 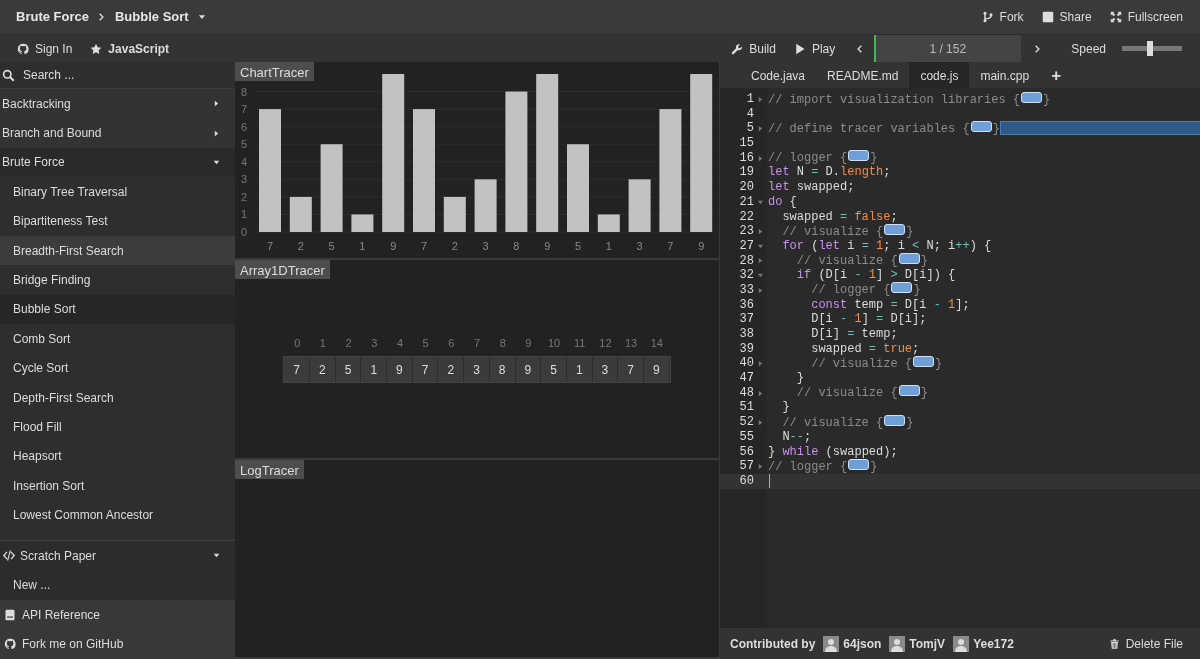 What do you see at coordinates (631, 343) in the screenshot?
I see `index-label: 13` at bounding box center [631, 343].